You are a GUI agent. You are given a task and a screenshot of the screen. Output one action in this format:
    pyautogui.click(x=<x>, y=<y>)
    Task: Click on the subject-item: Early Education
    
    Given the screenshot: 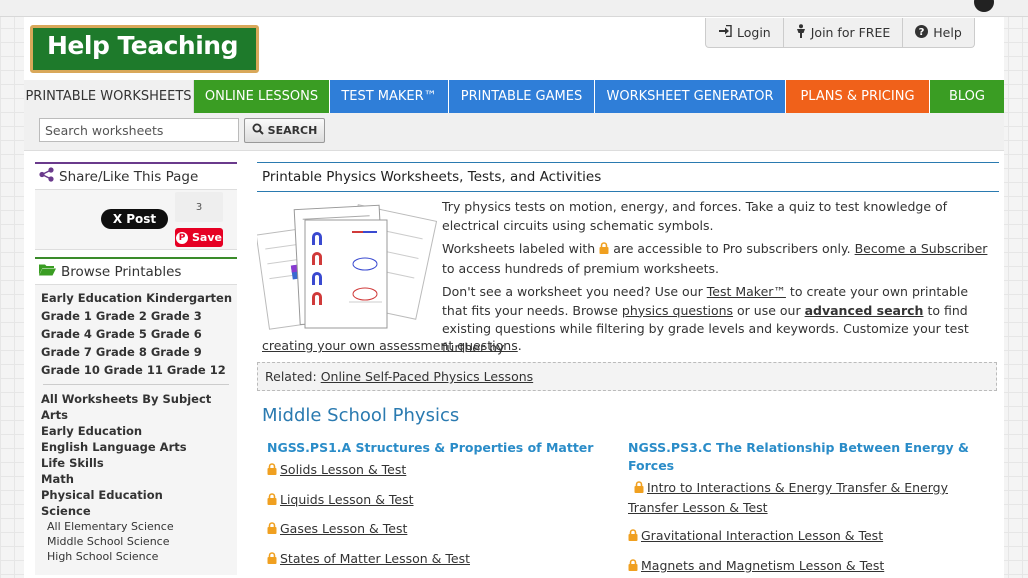 What is the action you would take?
    pyautogui.click(x=136, y=431)
    